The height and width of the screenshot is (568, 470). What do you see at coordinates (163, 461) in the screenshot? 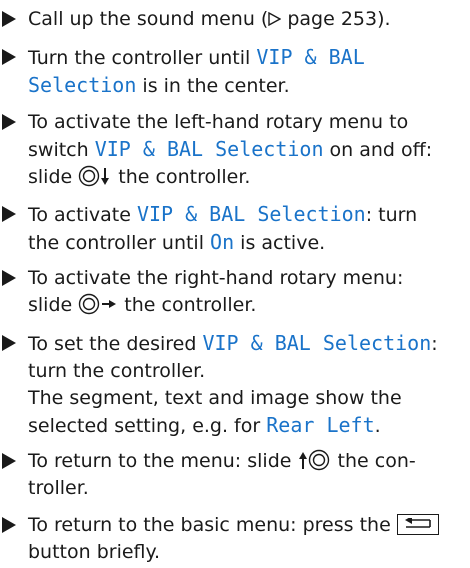
I see `step-text: To return to the menu: slide` at bounding box center [163, 461].